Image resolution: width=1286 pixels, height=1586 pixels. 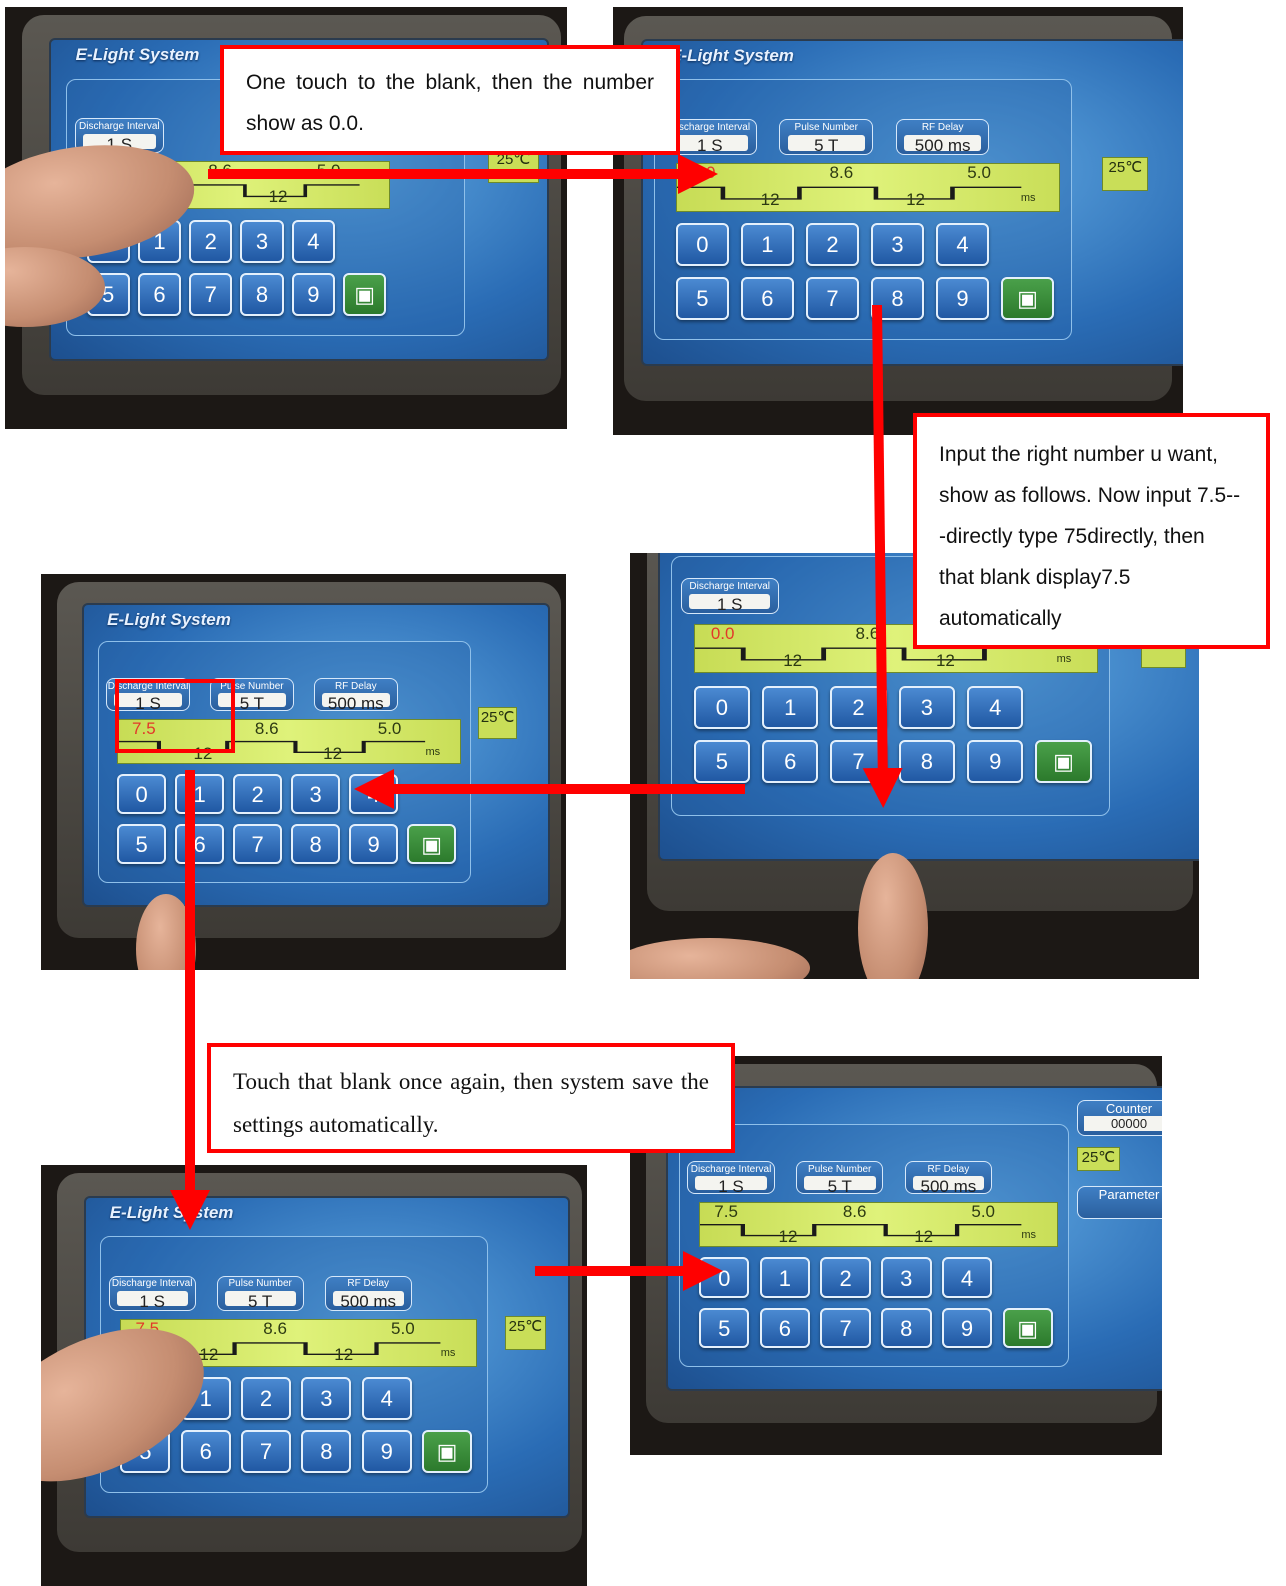 What do you see at coordinates (175, 716) in the screenshot?
I see `highlight-box` at bounding box center [175, 716].